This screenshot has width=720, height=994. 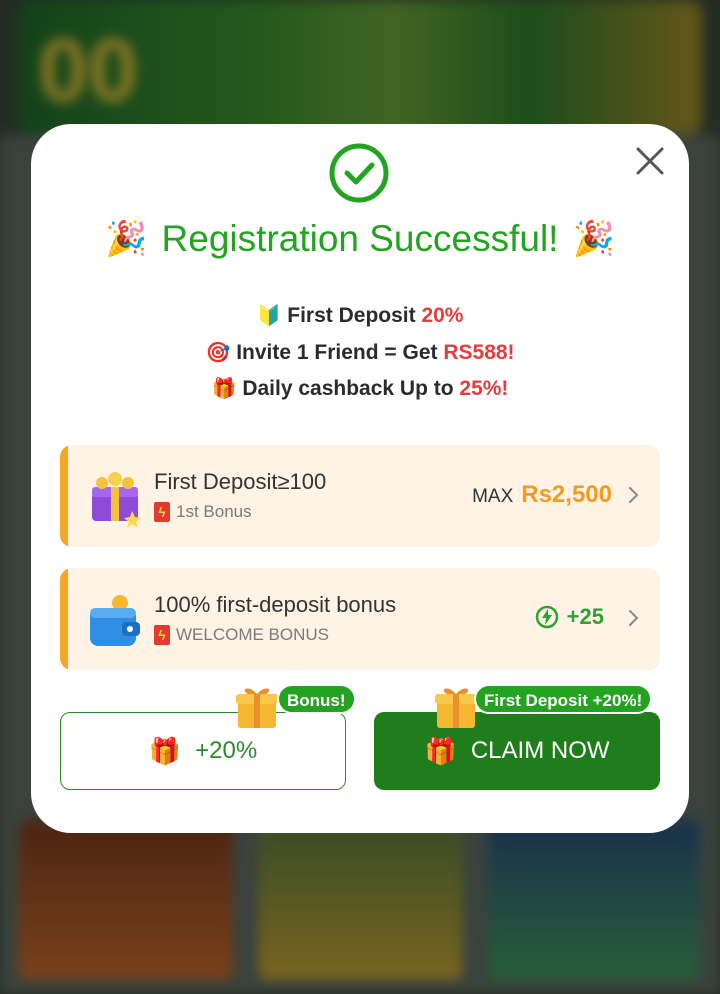 I want to click on promo-line: 🔰 First Deposit 20%, so click(x=360, y=316).